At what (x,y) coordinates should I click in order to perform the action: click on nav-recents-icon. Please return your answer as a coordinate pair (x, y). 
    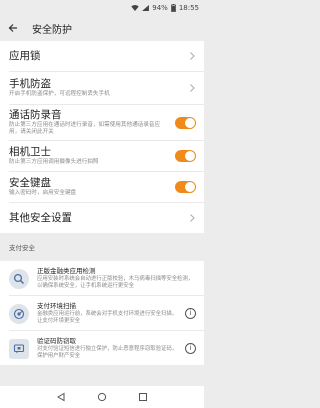
    Looking at the image, I should click on (143, 397).